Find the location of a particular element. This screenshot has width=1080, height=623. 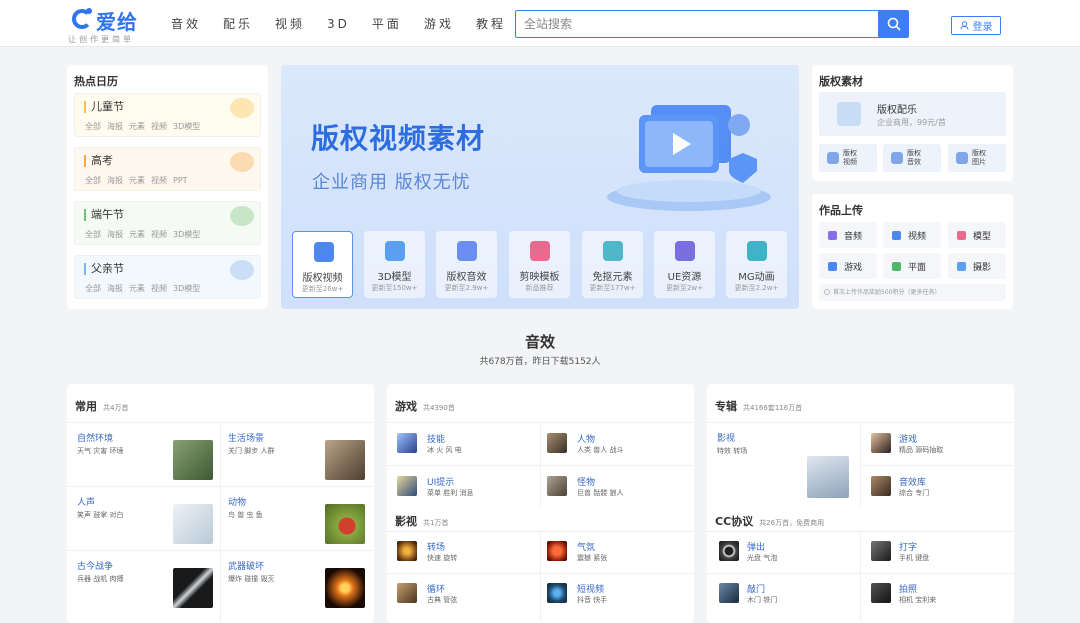

copyright-image-entry: 版权图片 is located at coordinates (977, 158).